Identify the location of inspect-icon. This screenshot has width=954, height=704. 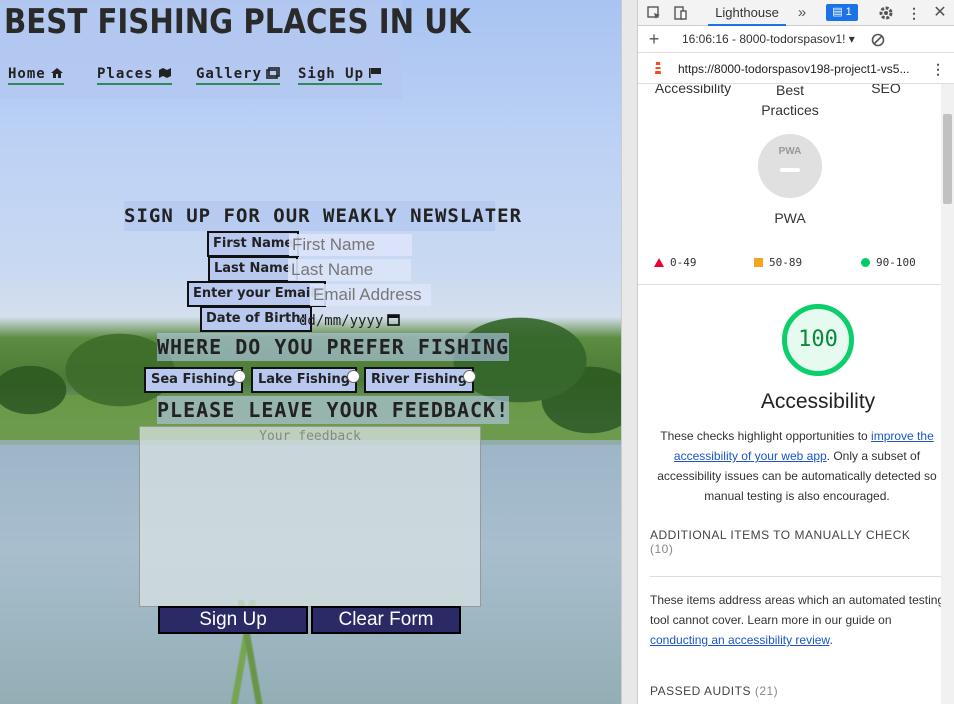
(654, 13).